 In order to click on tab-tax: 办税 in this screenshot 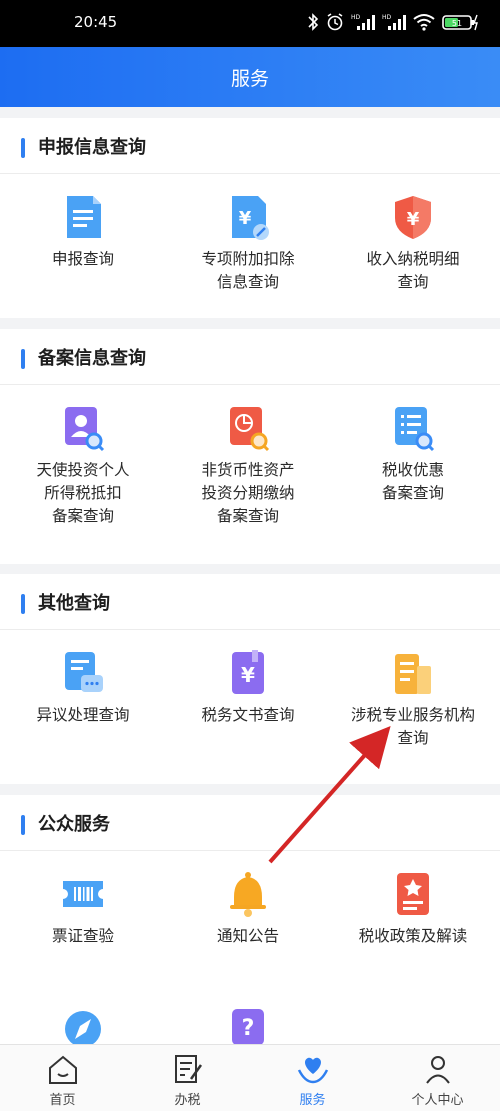, I will do `click(187, 1078)`.